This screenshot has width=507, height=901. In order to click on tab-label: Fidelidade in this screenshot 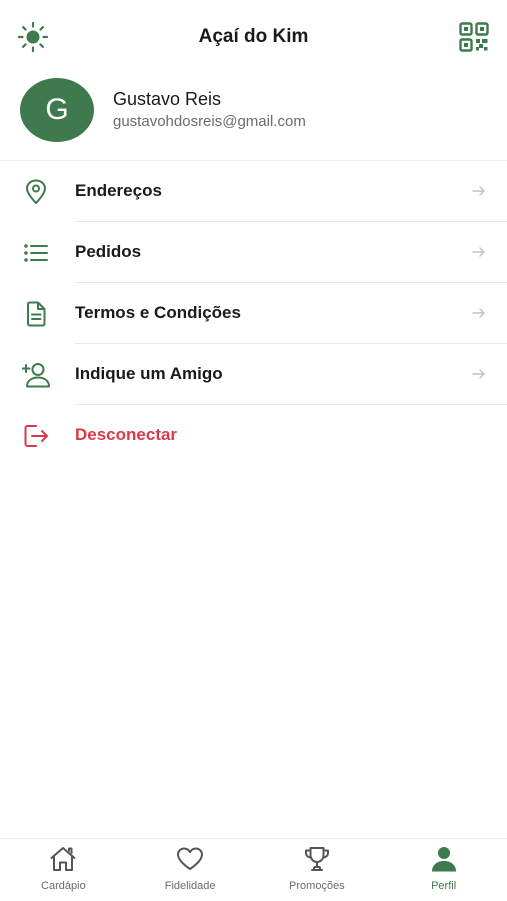, I will do `click(190, 886)`.